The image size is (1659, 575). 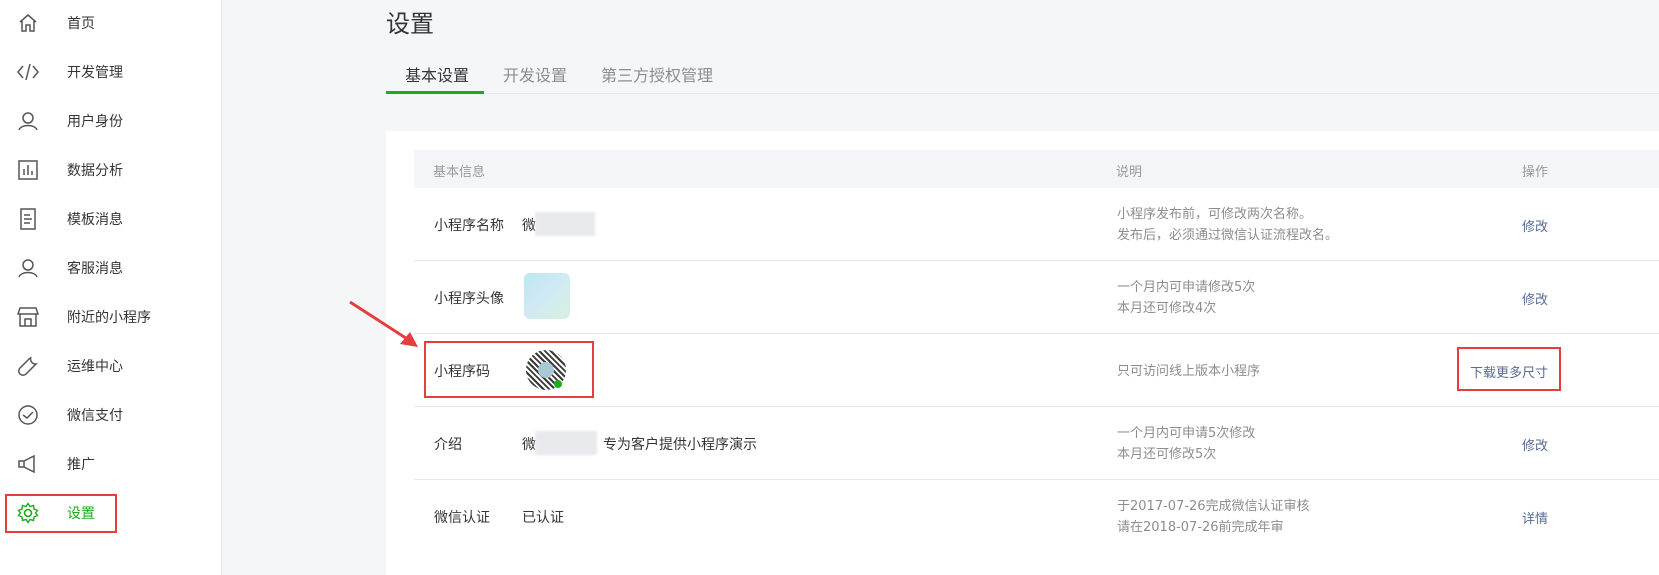 What do you see at coordinates (111, 464) in the screenshot?
I see `sidebar-item-promotion: 推广` at bounding box center [111, 464].